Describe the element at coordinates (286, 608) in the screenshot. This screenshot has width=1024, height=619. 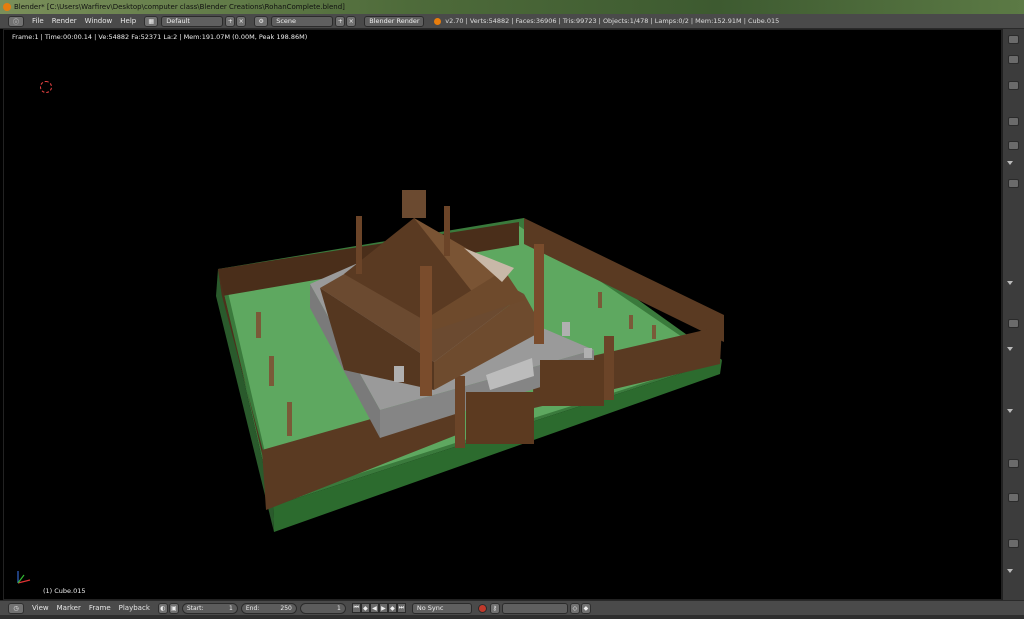
I see `end-frame-value: 250` at that location.